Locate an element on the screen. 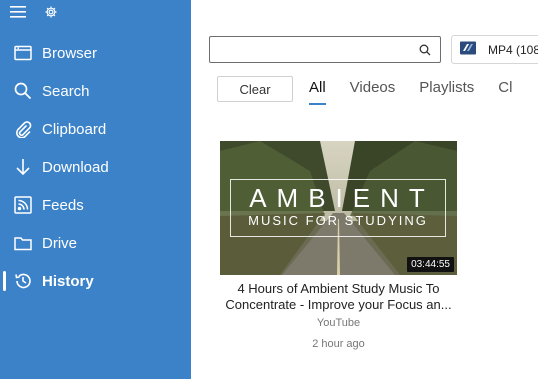  drive-icon is located at coordinates (23, 243).